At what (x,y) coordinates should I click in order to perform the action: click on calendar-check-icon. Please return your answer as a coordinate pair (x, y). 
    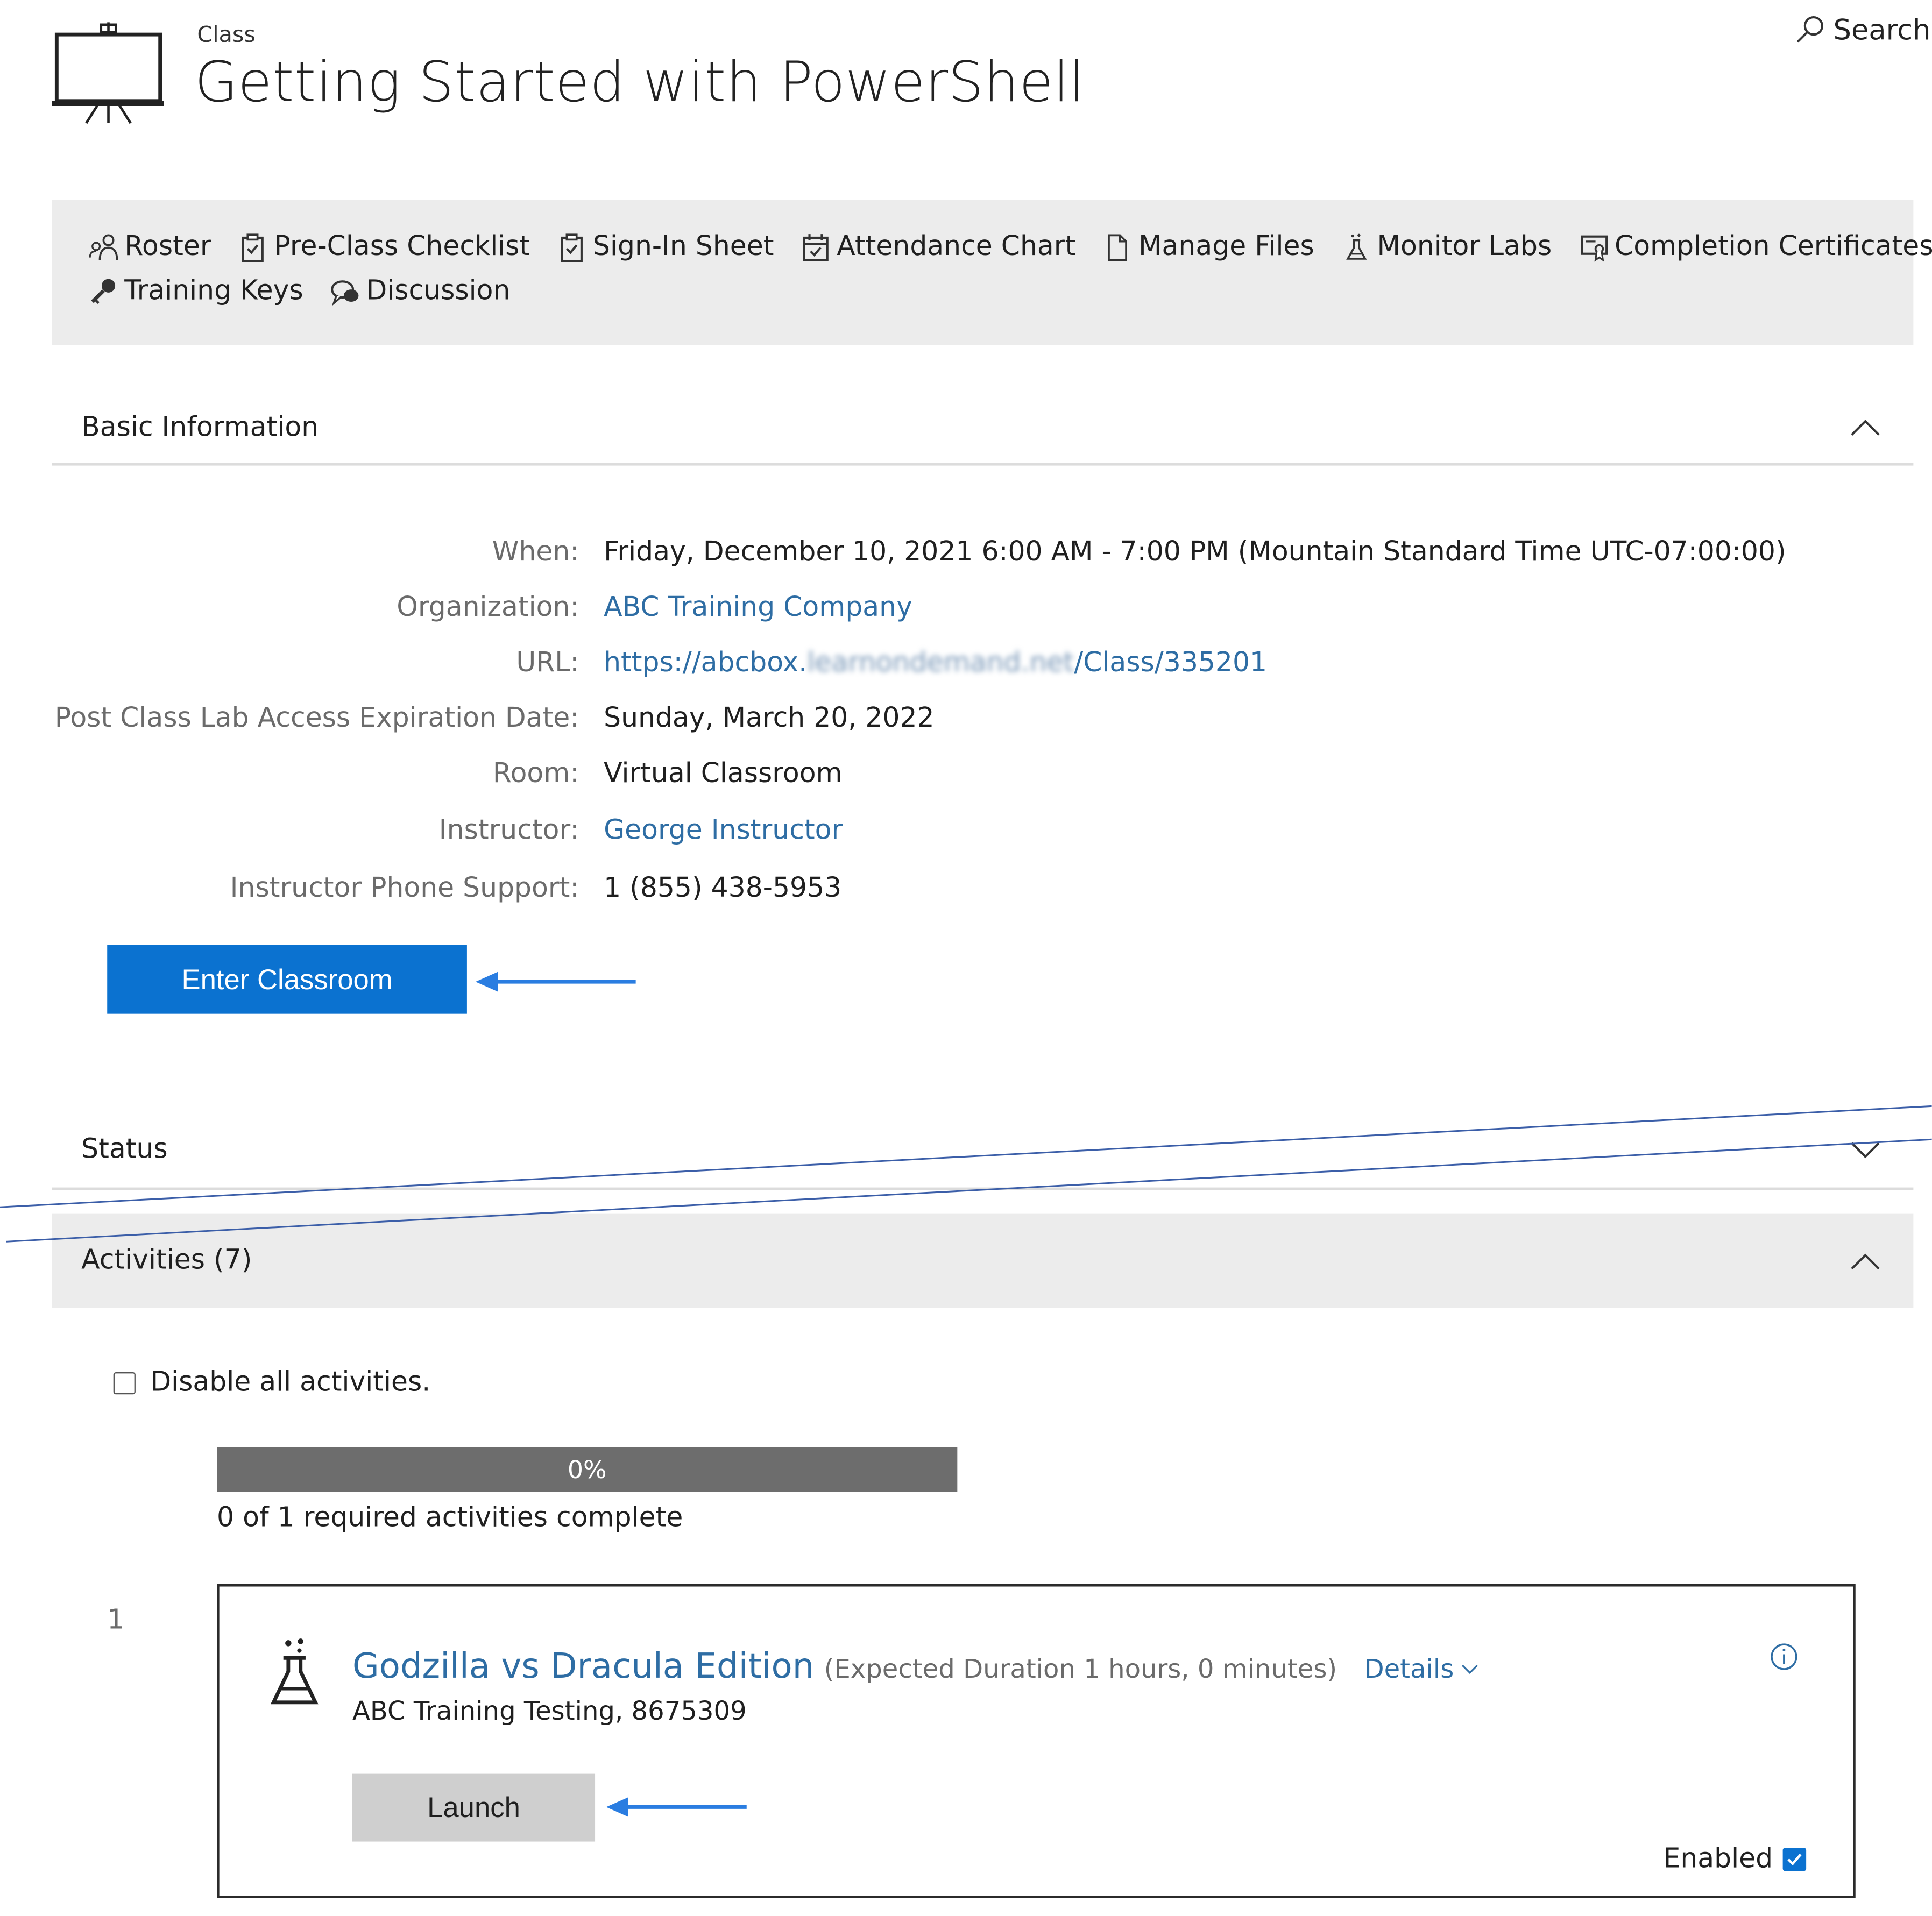
    Looking at the image, I should click on (816, 247).